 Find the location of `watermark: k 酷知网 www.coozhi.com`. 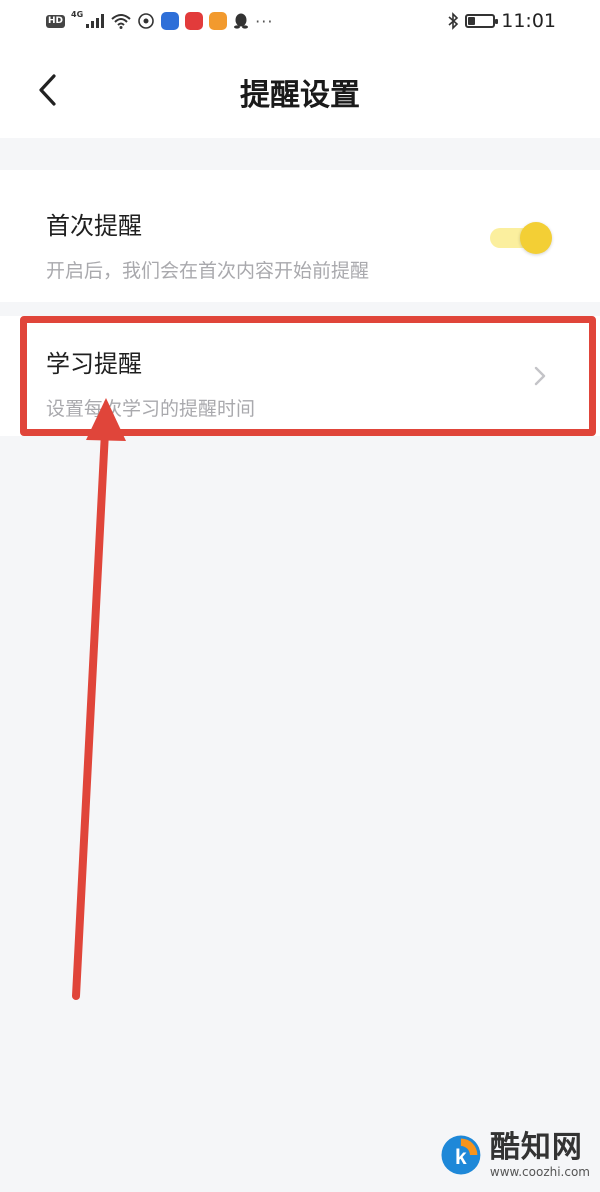

watermark: k 酷知网 www.coozhi.com is located at coordinates (515, 1155).